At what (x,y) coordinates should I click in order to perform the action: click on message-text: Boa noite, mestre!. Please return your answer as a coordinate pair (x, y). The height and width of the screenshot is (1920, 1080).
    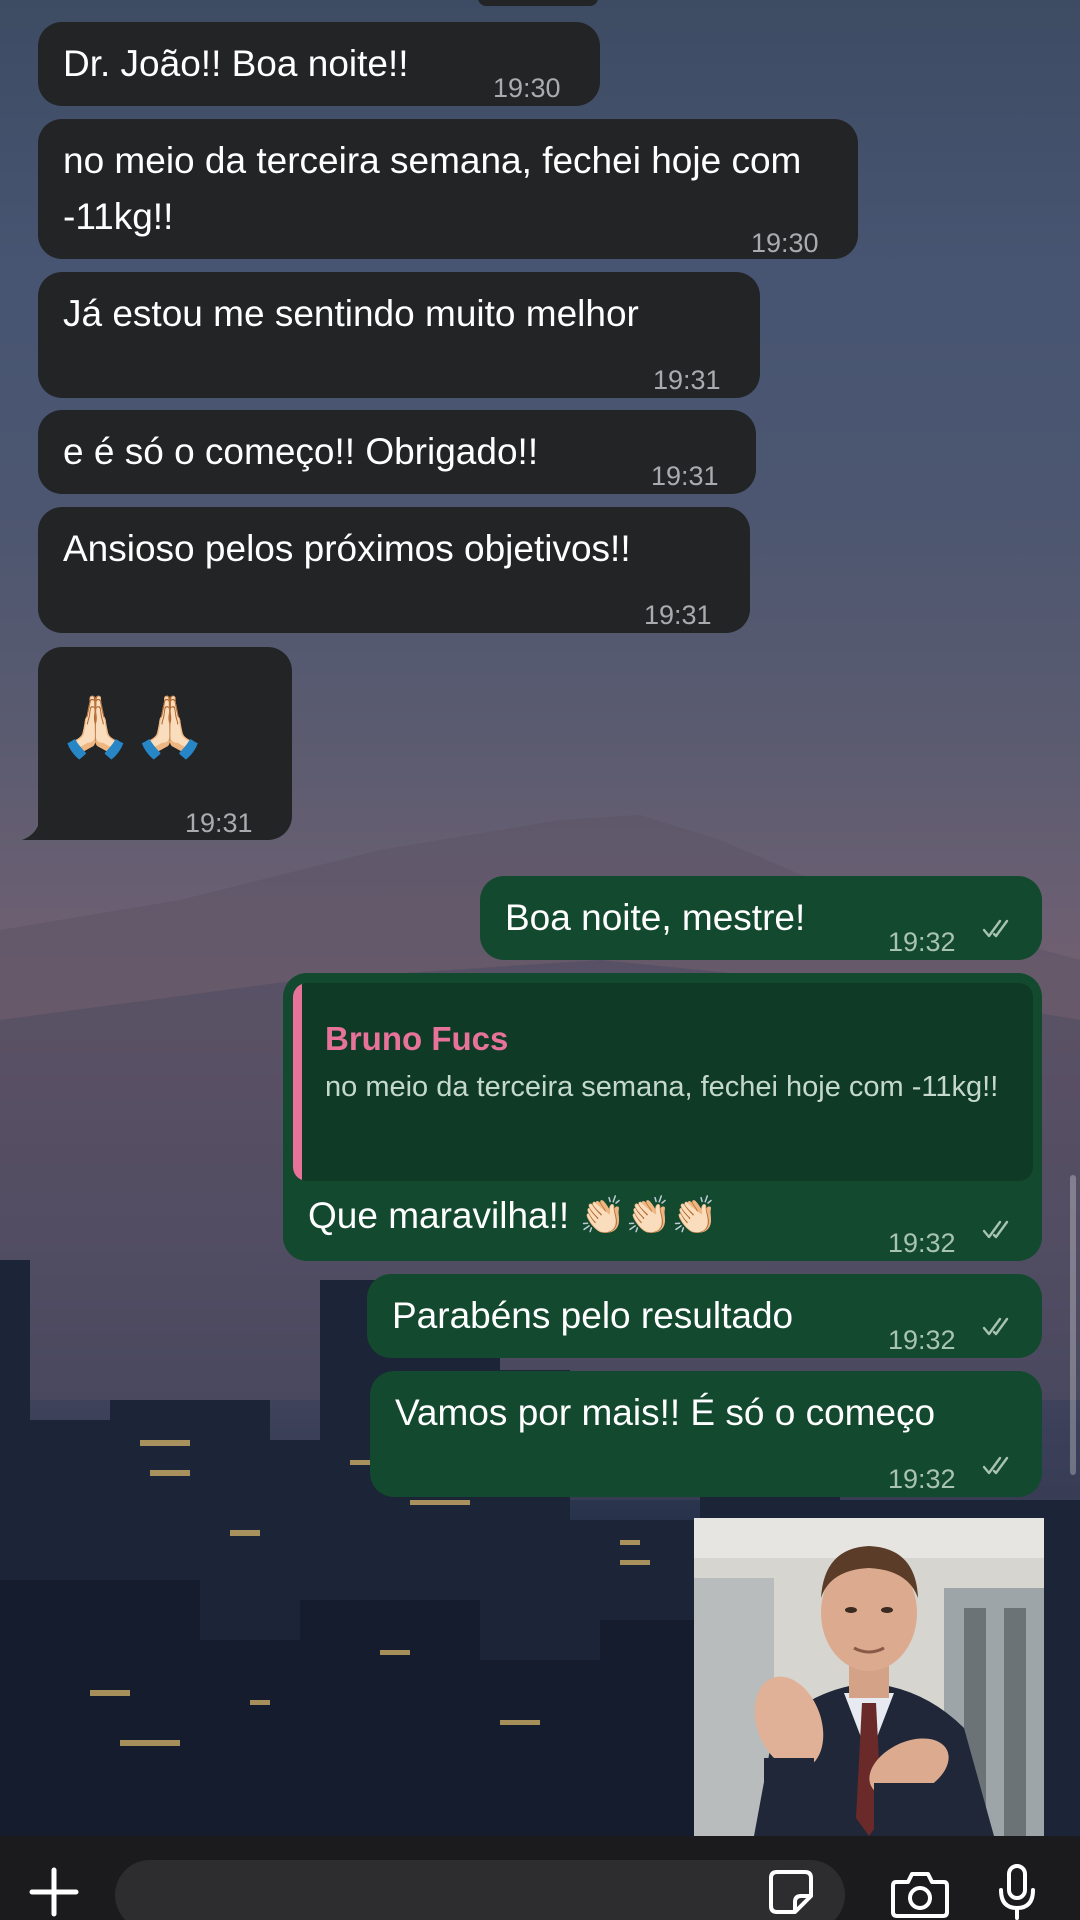
    Looking at the image, I should click on (655, 917).